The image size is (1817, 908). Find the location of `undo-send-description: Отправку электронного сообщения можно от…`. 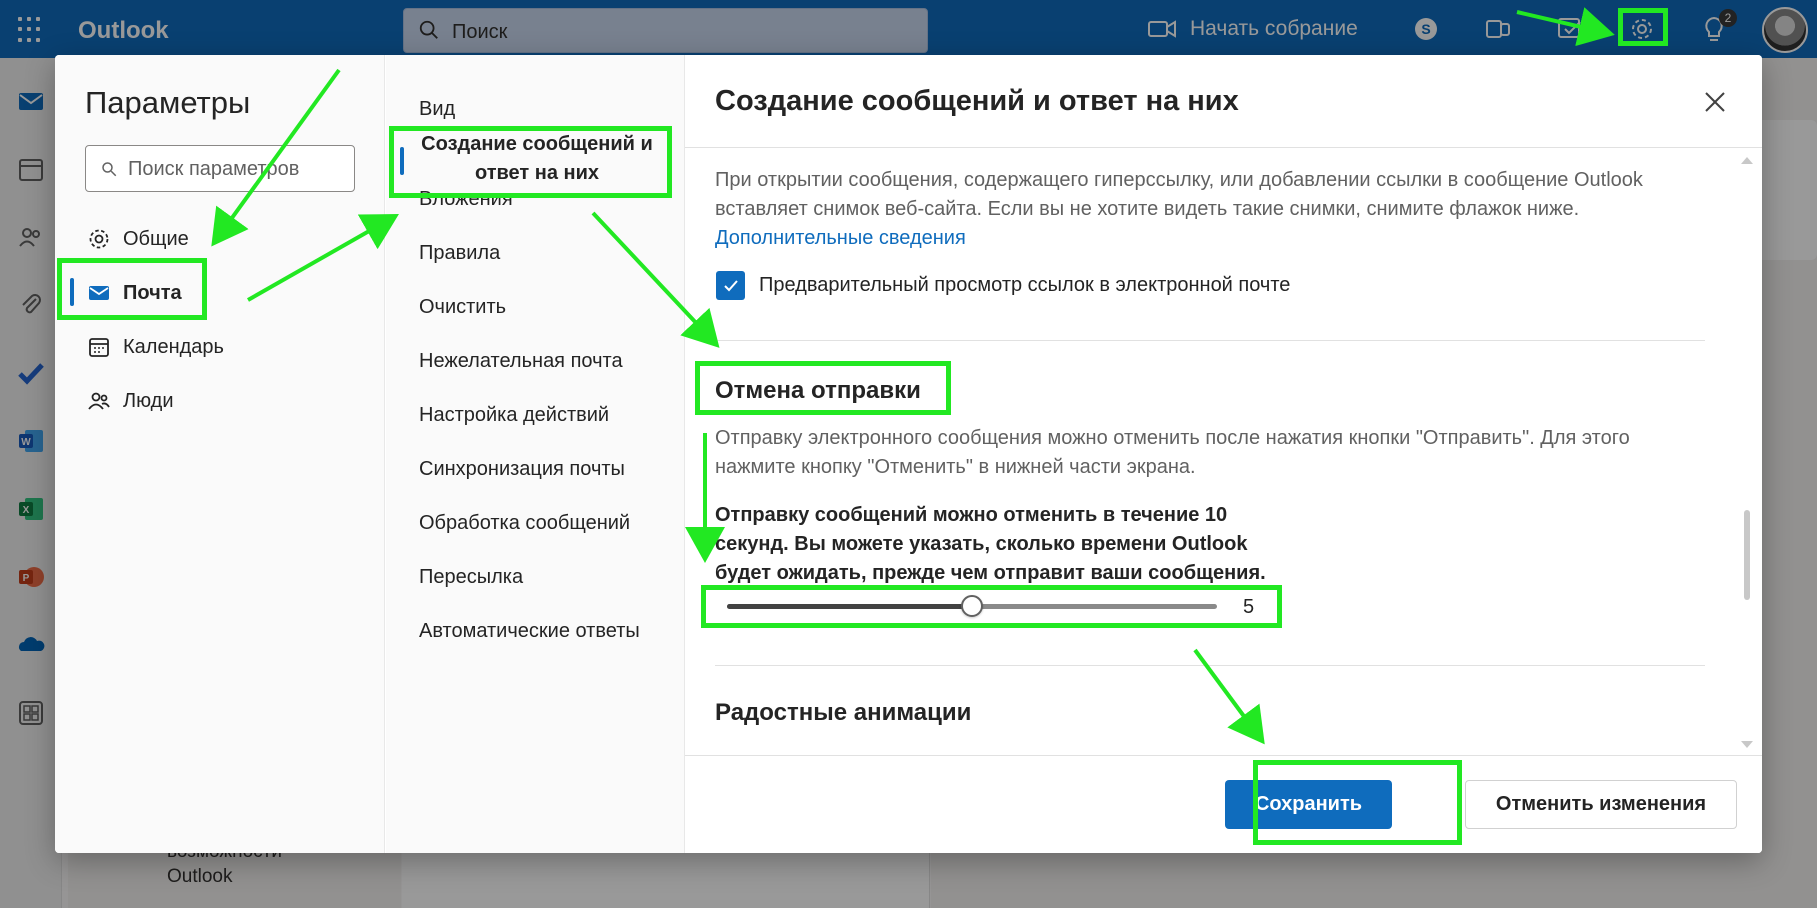

undo-send-description: Отправку электронного сообщения можно от… is located at coordinates (1172, 452).